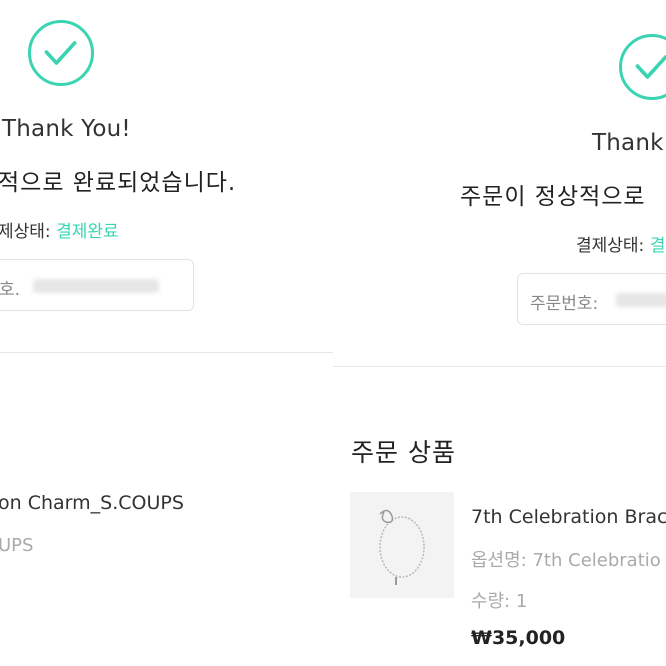 This screenshot has width=666, height=666. I want to click on order-complete-message: 적으로 완료되었습니다., so click(118, 183).